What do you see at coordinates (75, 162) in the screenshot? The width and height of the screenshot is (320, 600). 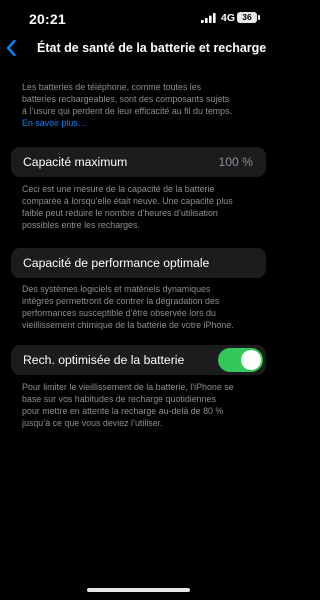 I see `max-capacity-label: Capacité maximum` at bounding box center [75, 162].